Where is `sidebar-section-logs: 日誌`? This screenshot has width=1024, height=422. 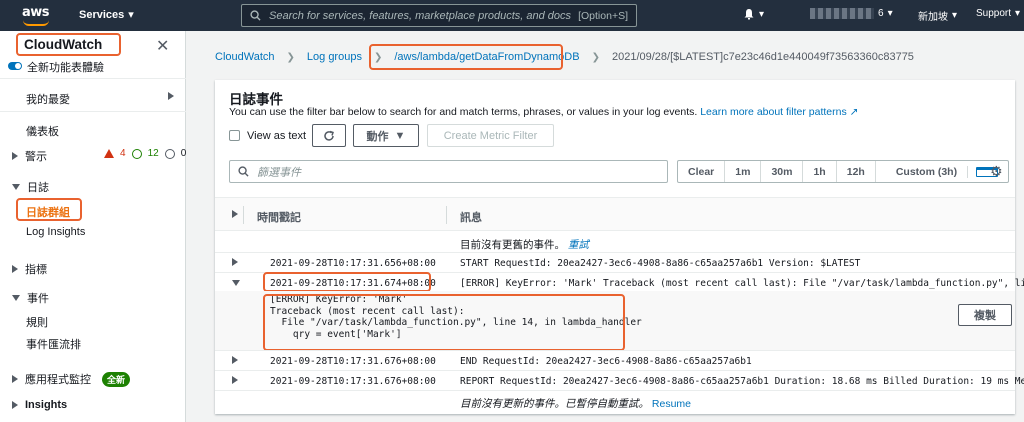
sidebar-section-logs: 日誌 is located at coordinates (30, 187).